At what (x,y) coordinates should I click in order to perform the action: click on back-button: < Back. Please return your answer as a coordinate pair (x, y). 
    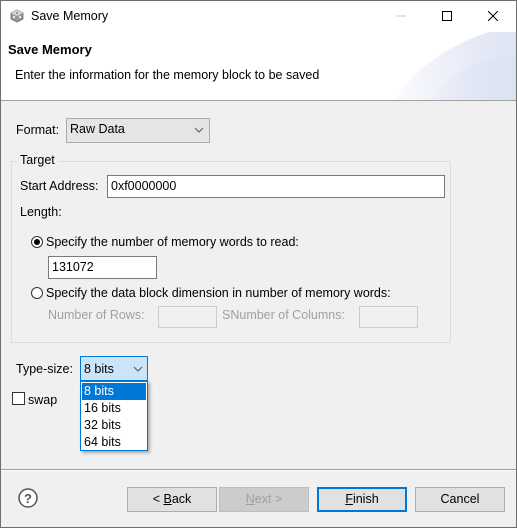
    Looking at the image, I should click on (172, 499).